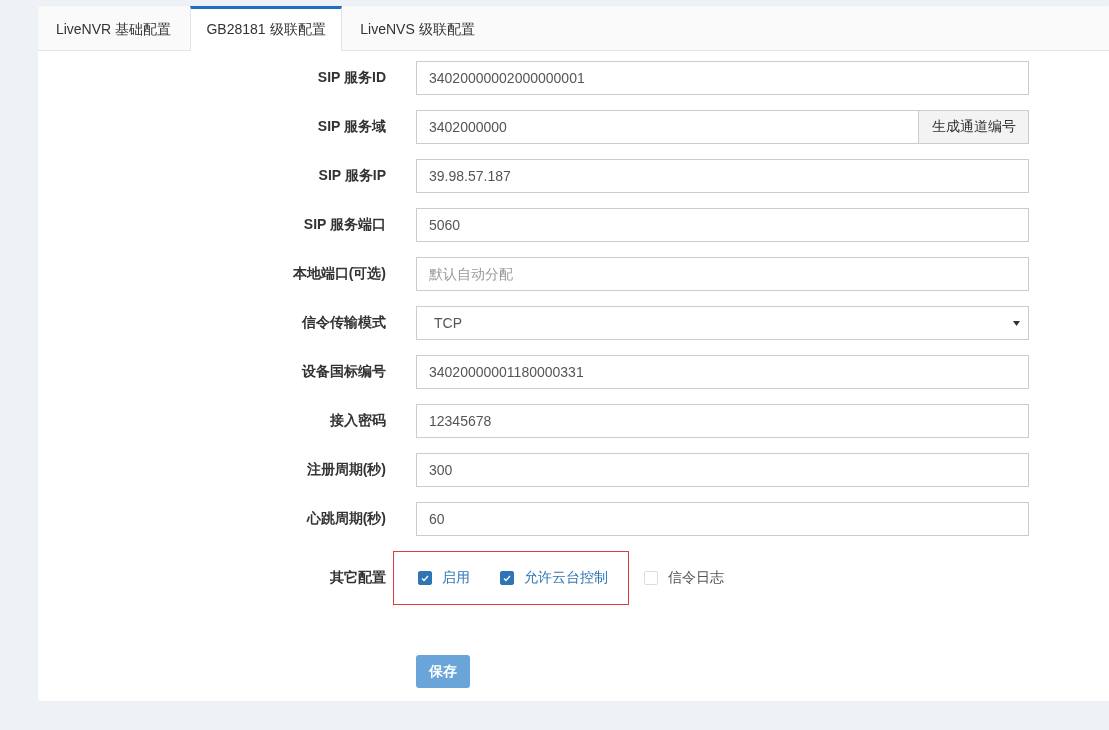 Image resolution: width=1109 pixels, height=730 pixels. What do you see at coordinates (351, 78) in the screenshot?
I see `field-label: SIP 服务ID` at bounding box center [351, 78].